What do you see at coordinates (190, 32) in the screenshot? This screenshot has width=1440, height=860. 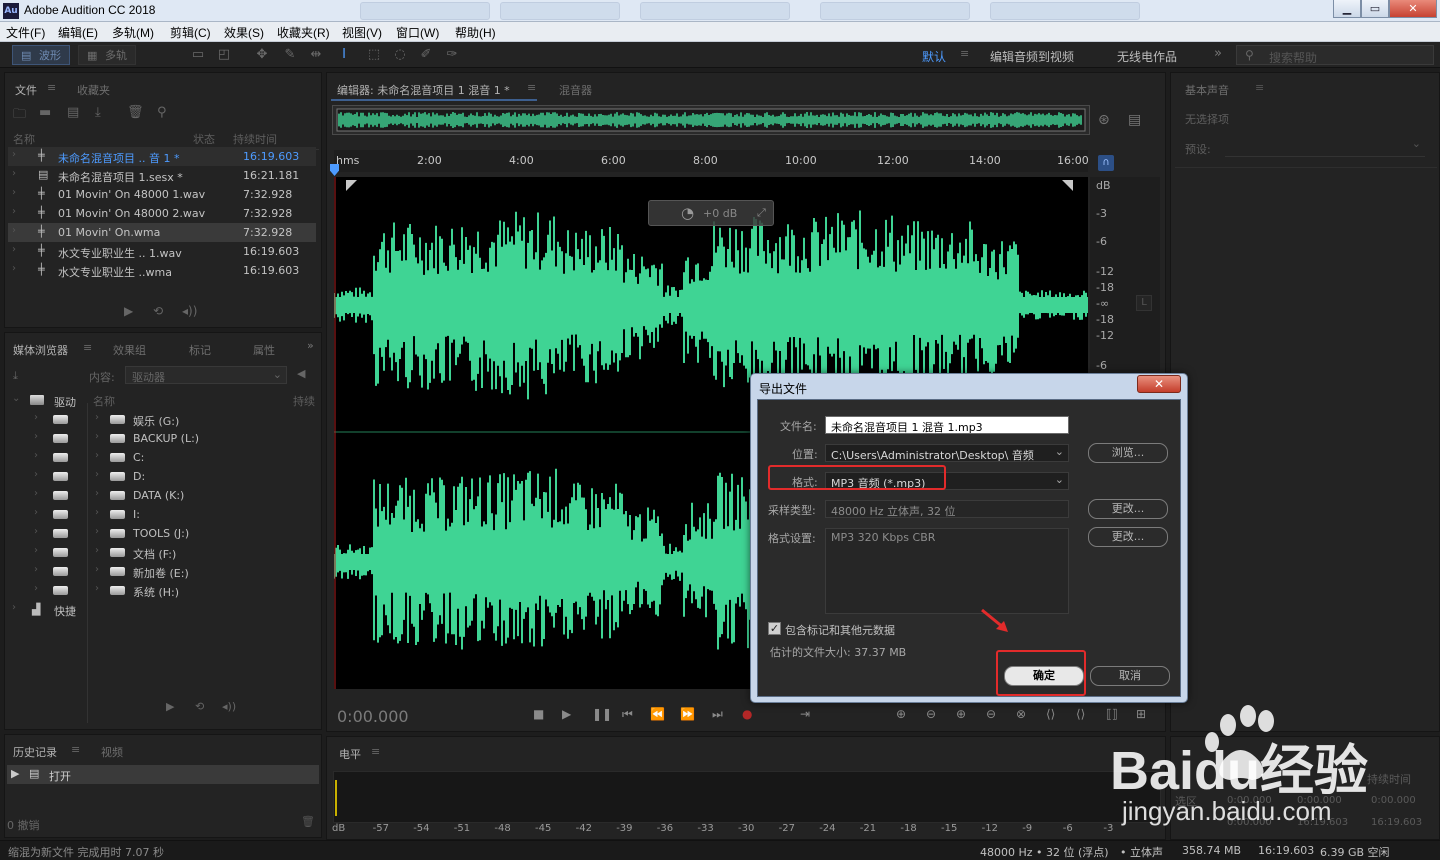 I see `menu-clip: 剪辑(C)` at bounding box center [190, 32].